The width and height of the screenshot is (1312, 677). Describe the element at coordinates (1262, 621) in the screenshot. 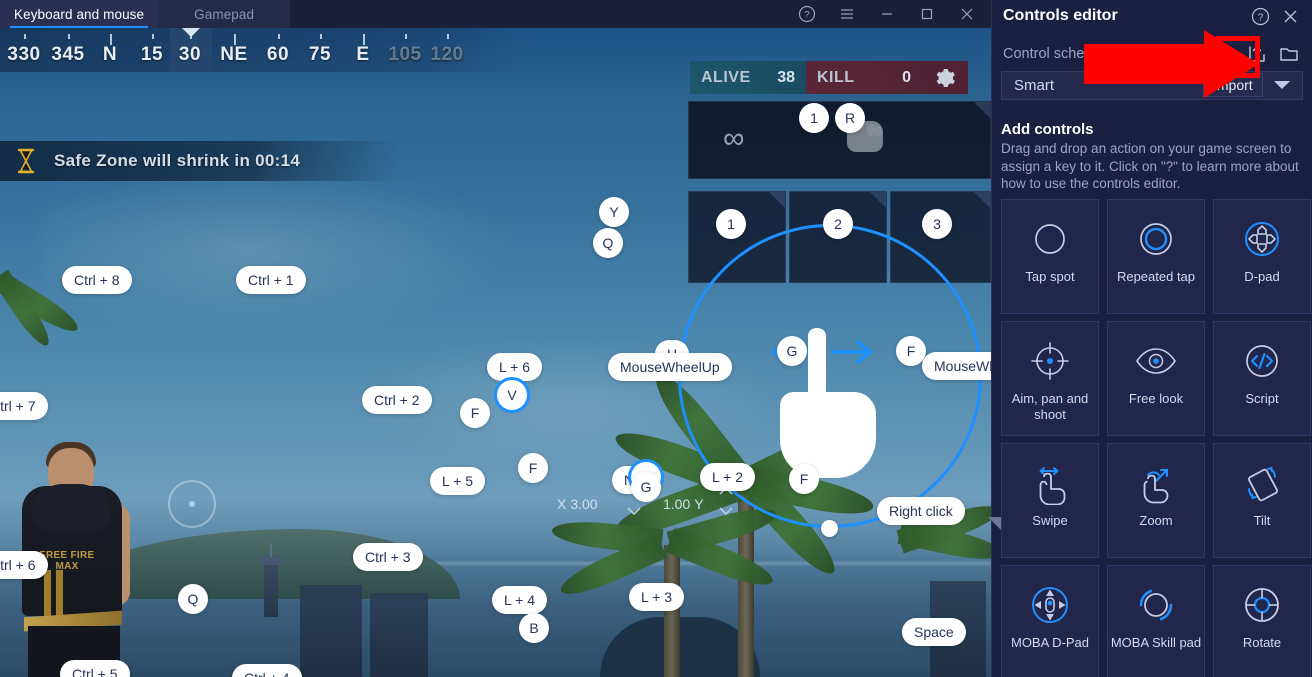

I see `control-tile-rotate: Rotate` at that location.